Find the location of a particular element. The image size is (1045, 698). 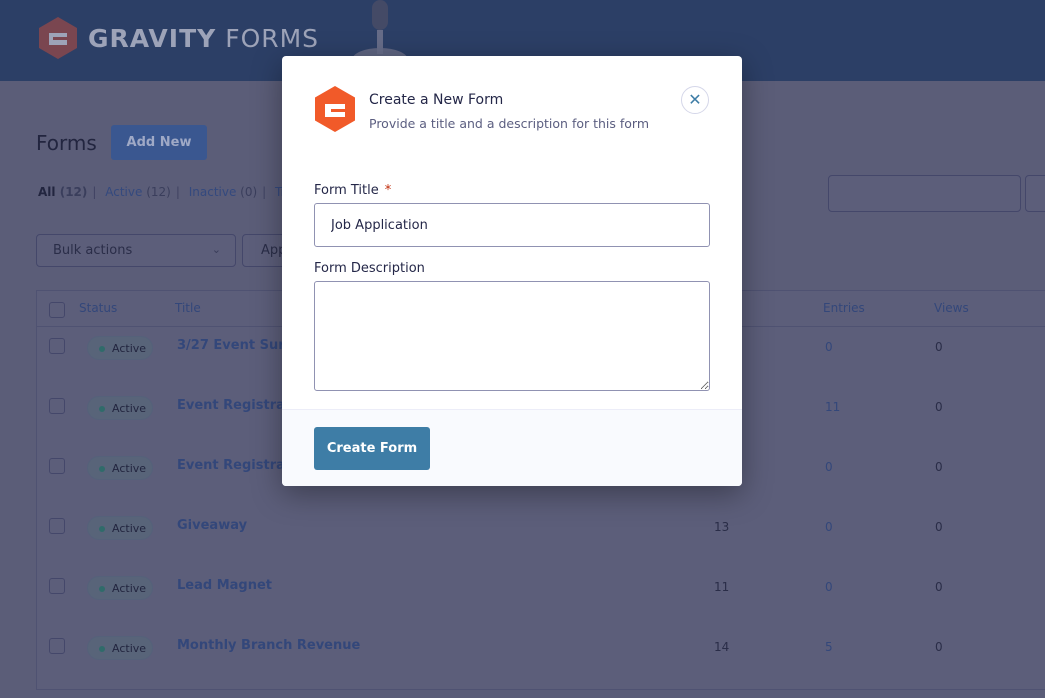

search-button is located at coordinates (1035, 193).